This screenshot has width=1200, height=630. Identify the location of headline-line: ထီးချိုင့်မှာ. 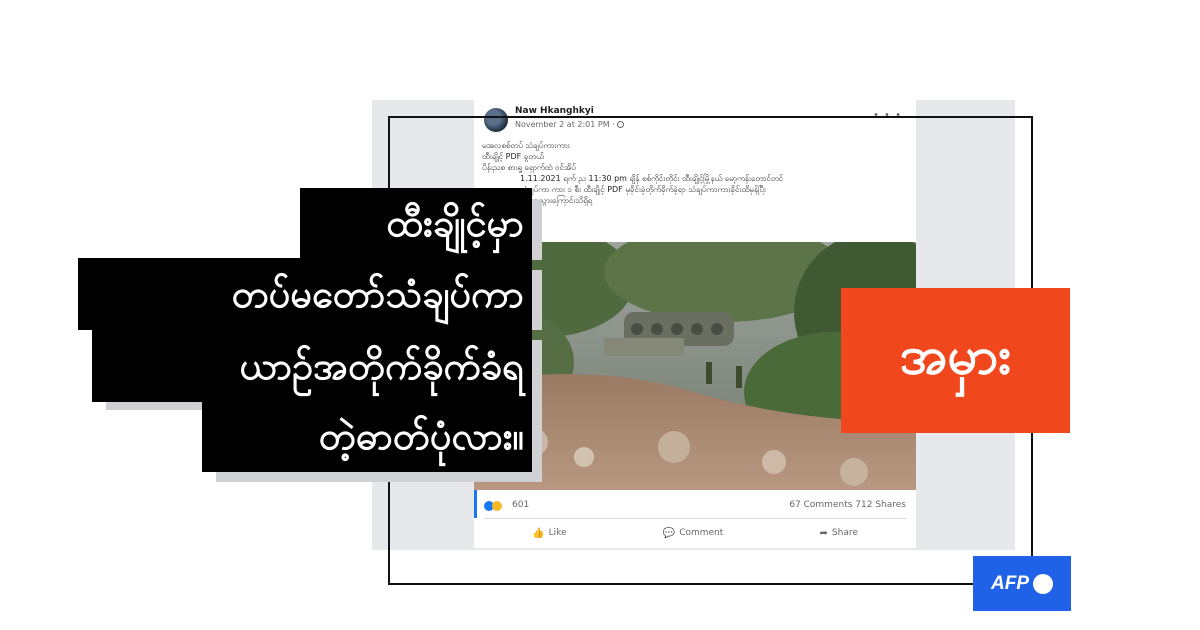
(455, 223).